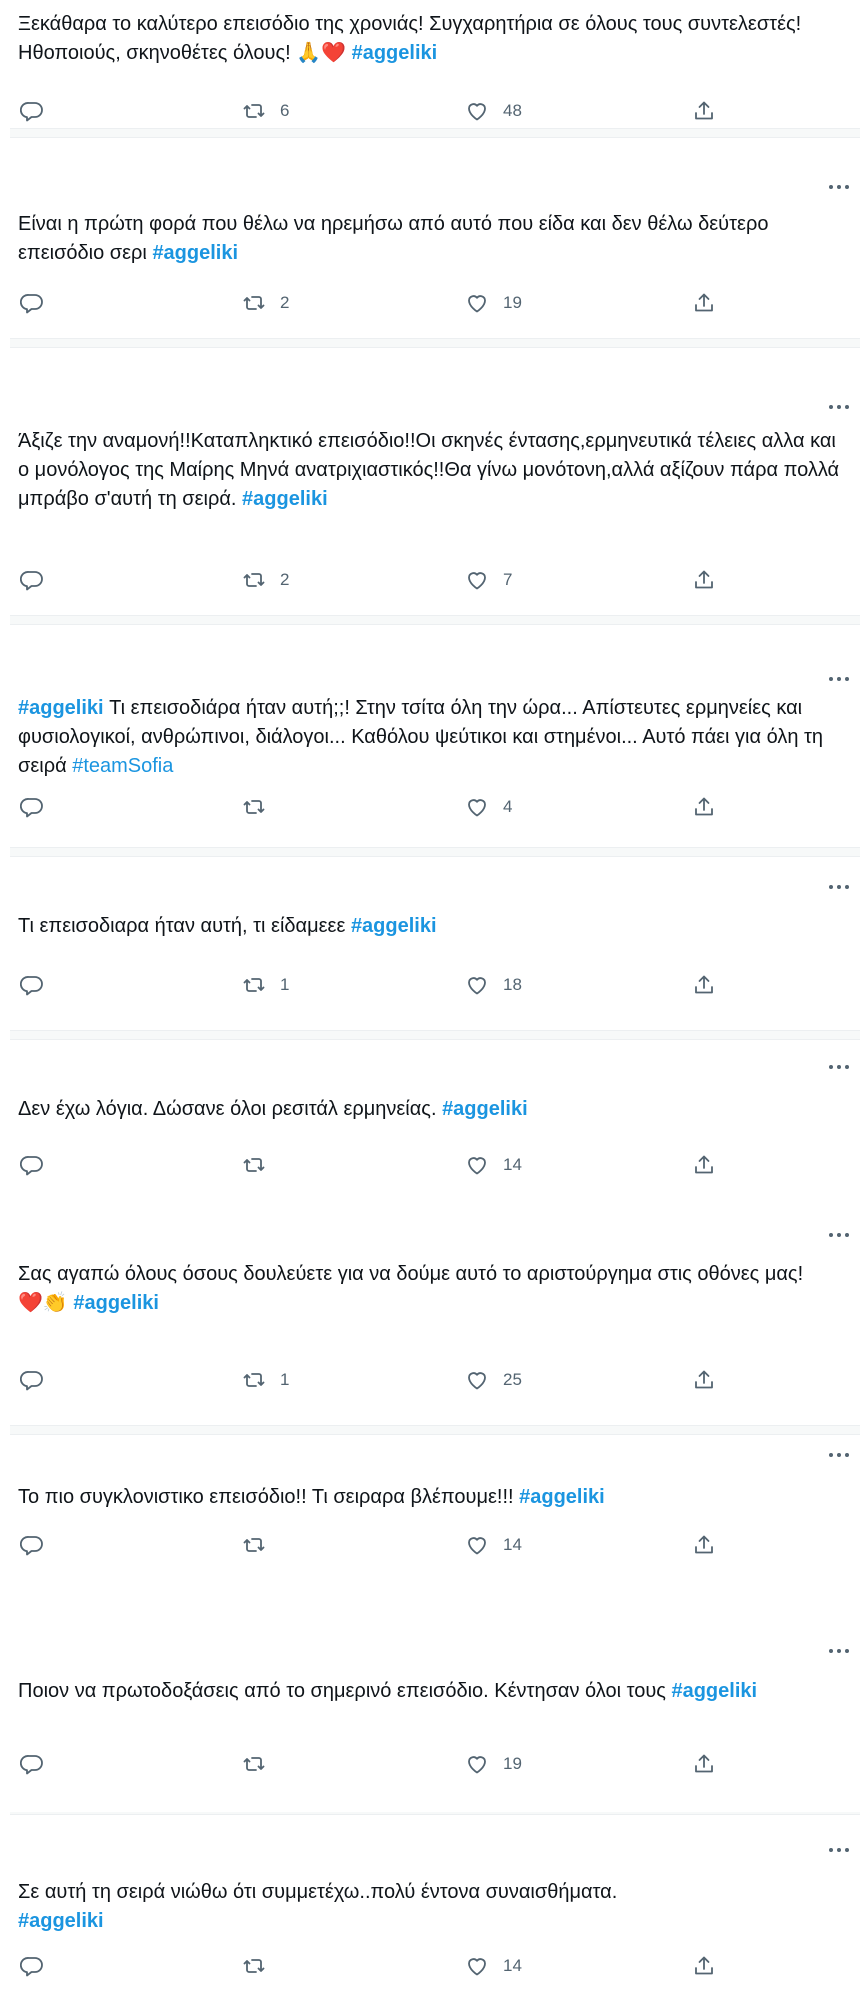  Describe the element at coordinates (493, 111) in the screenshot. I see `like-button: 48` at that location.